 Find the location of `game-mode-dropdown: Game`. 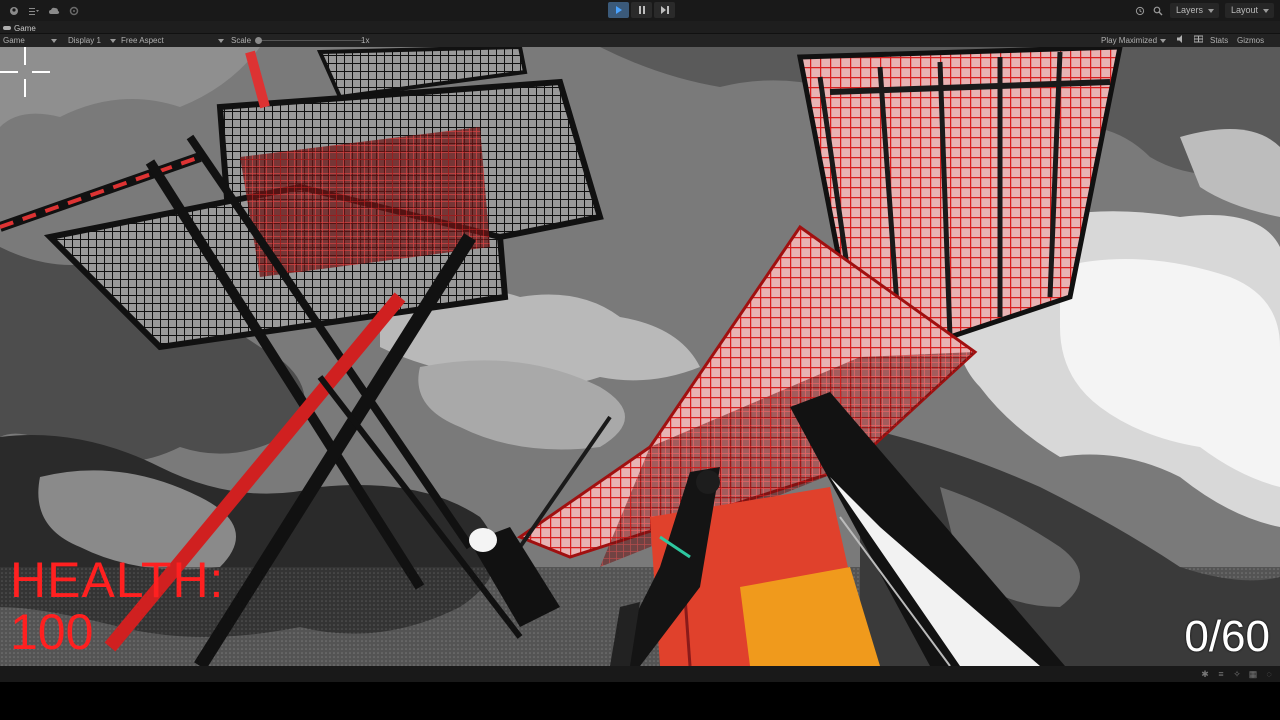

game-mode-dropdown: Game is located at coordinates (30, 40).